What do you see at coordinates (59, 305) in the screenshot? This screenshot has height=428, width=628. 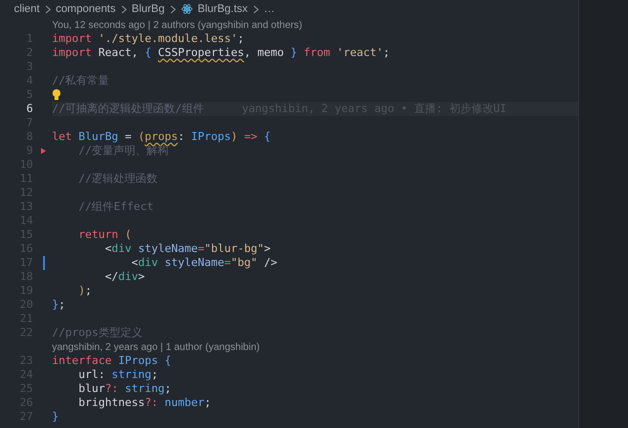 I see `code-line: };` at bounding box center [59, 305].